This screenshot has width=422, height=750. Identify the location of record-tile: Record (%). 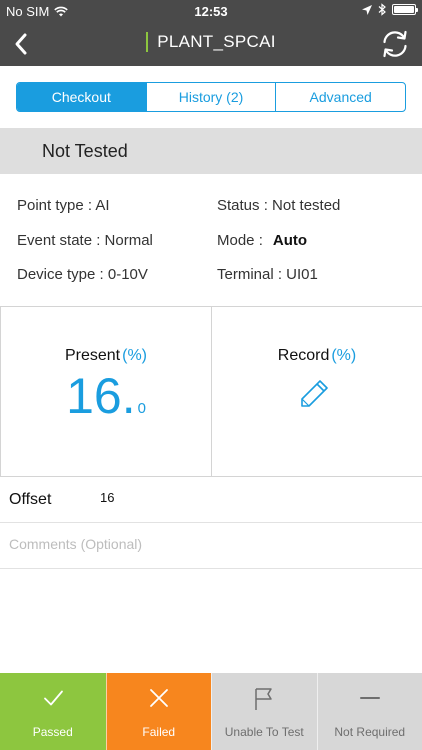
(316, 391).